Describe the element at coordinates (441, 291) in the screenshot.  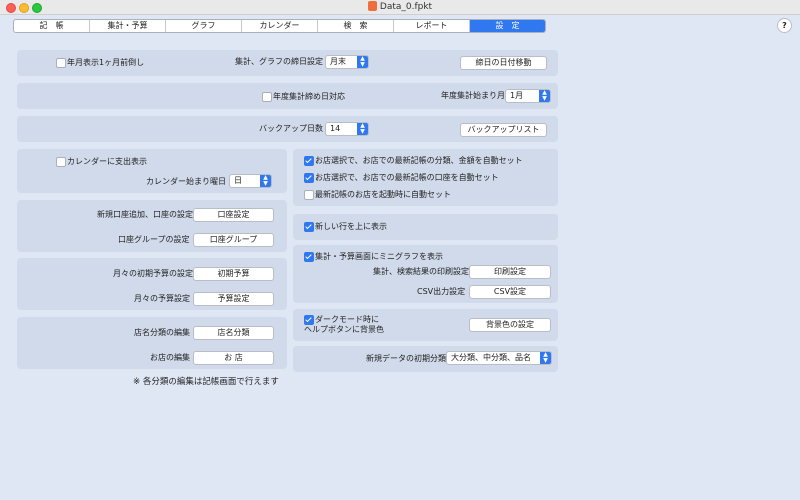
I see `csv-settings-label: CSV出力設定` at that location.